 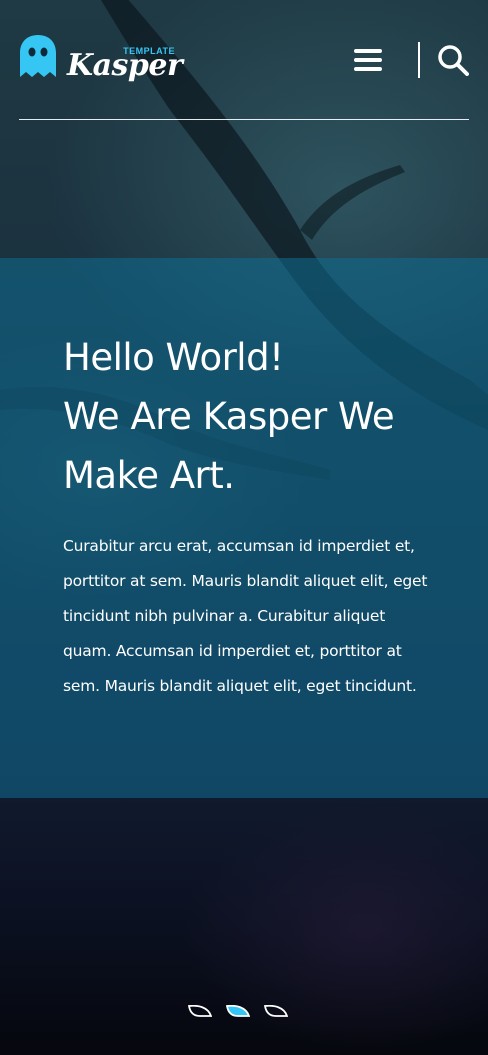 What do you see at coordinates (453, 60) in the screenshot?
I see `search-icon` at bounding box center [453, 60].